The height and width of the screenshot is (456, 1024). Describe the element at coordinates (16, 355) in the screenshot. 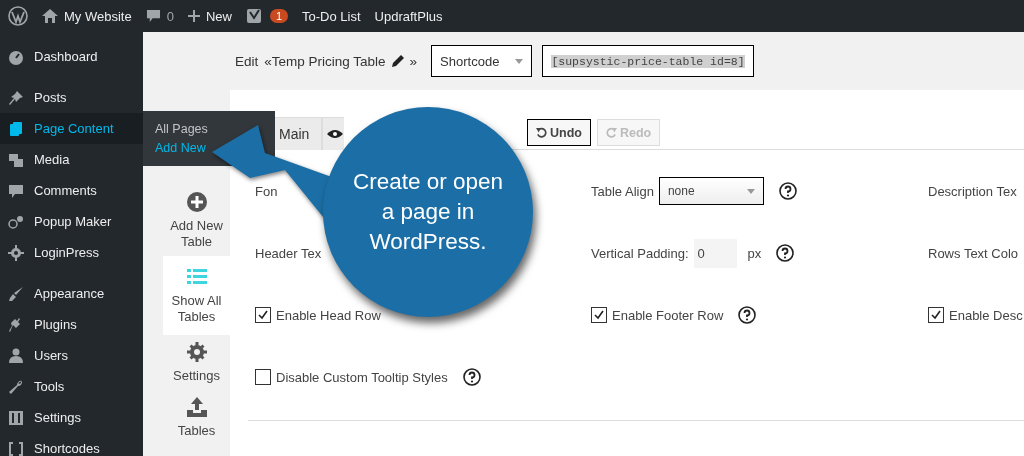

I see `user-icon` at that location.